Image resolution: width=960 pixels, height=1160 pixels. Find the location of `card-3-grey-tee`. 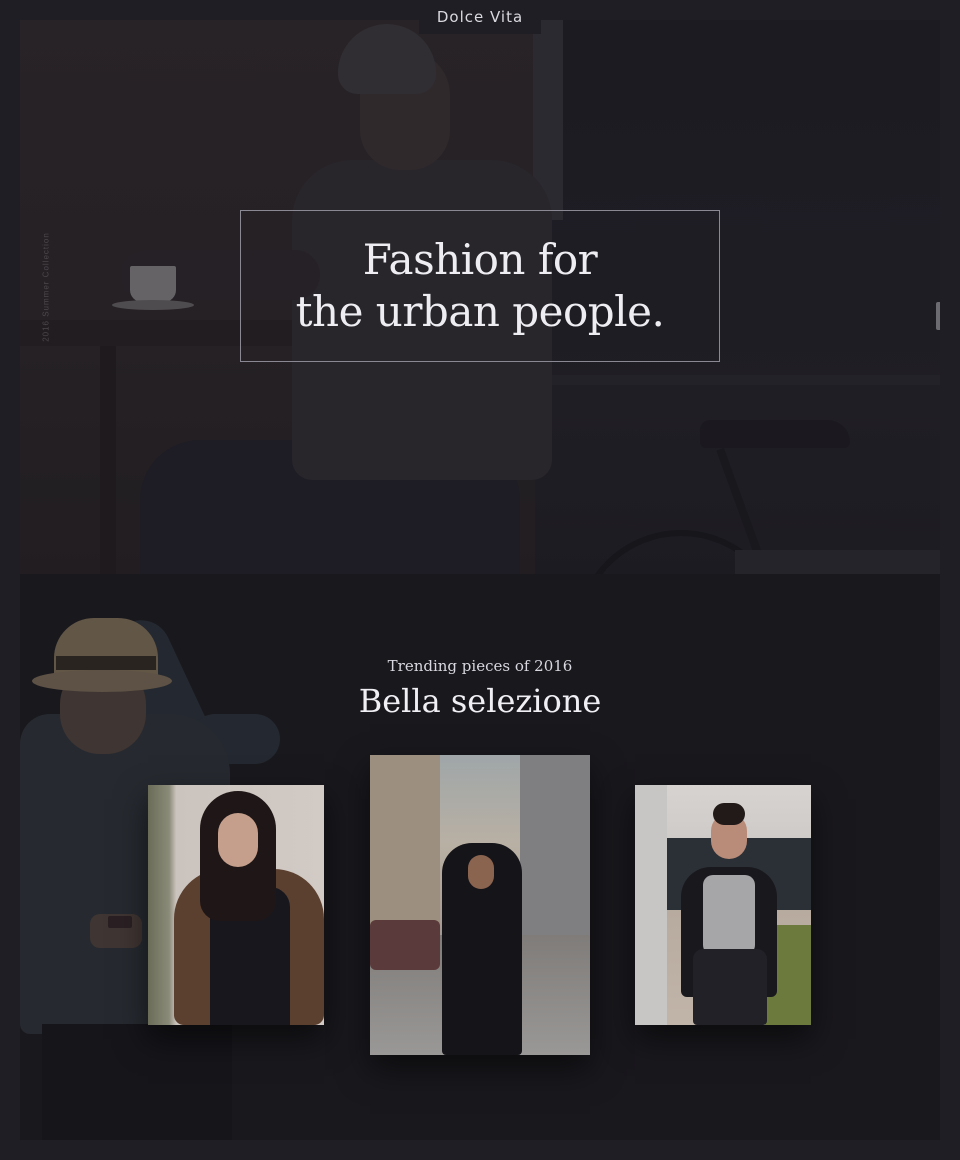

card-3-grey-tee is located at coordinates (729, 915).